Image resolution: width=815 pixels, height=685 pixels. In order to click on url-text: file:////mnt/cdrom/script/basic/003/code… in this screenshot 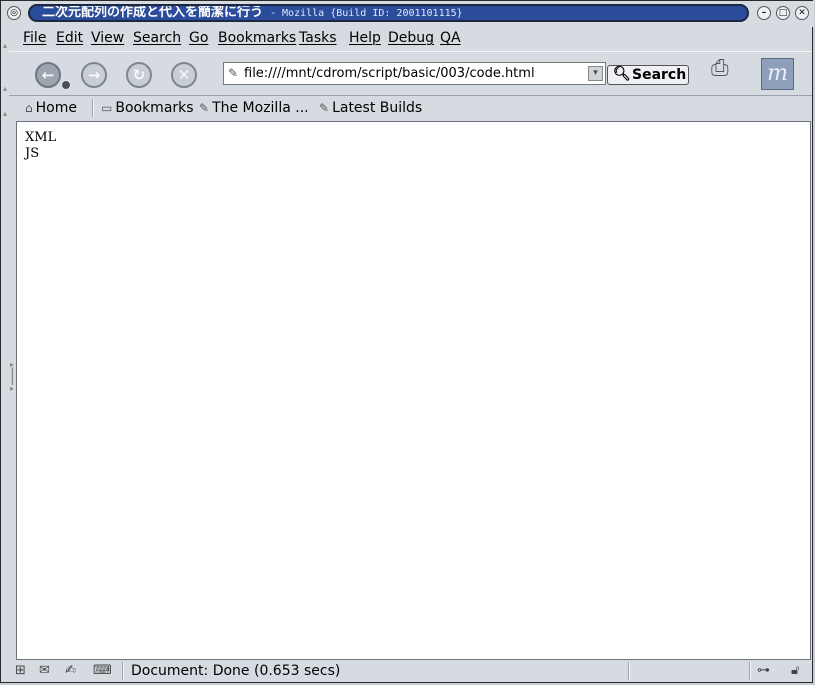, I will do `click(389, 73)`.